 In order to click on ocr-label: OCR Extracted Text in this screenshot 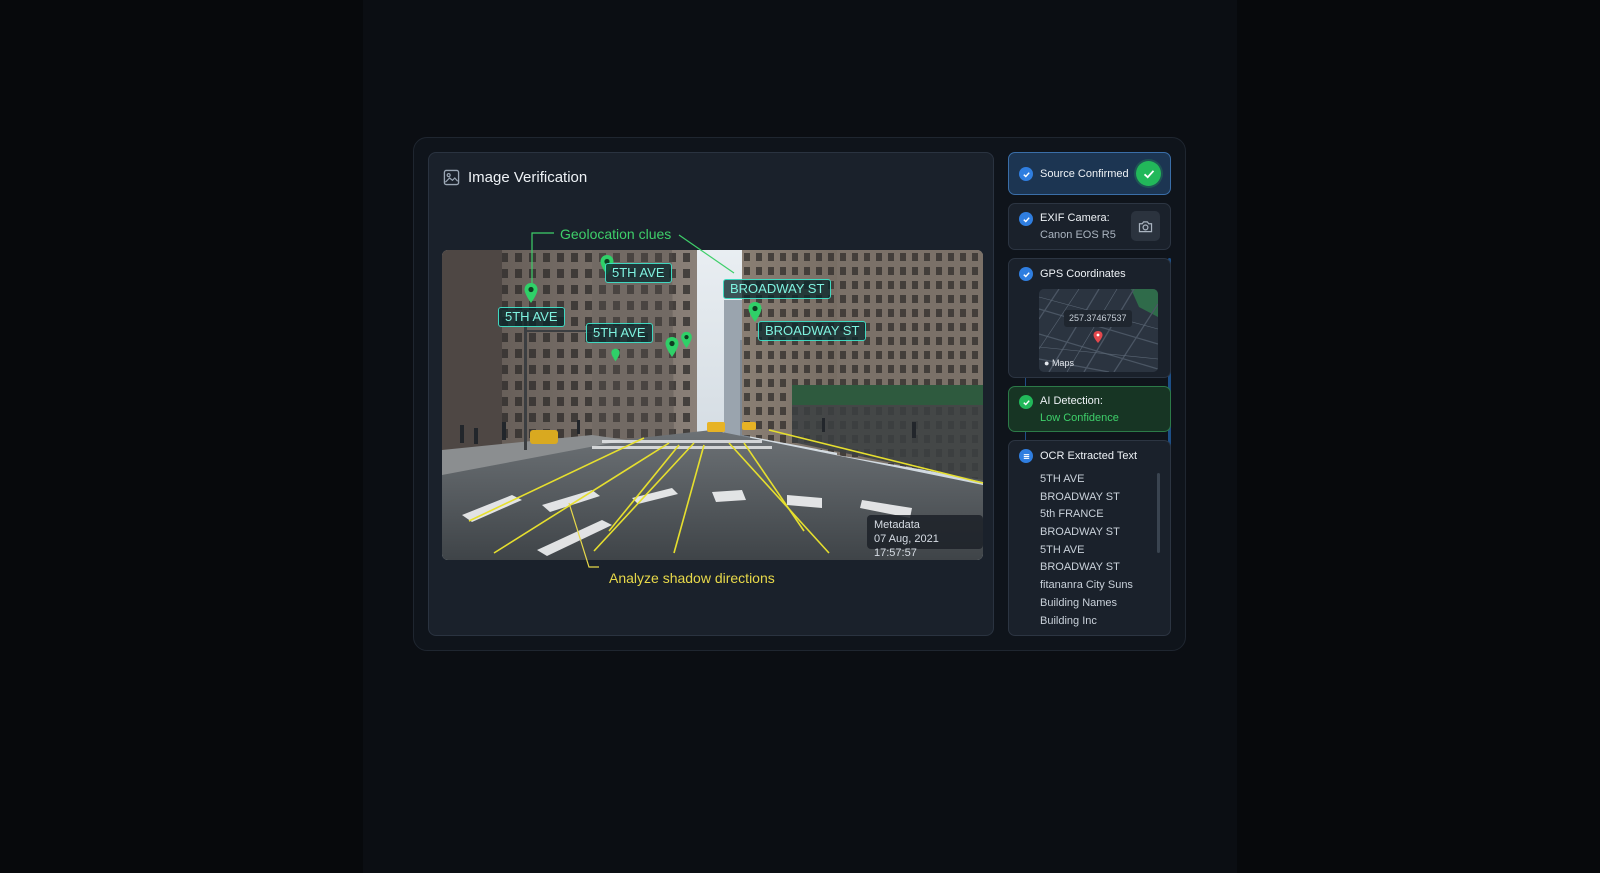, I will do `click(1088, 456)`.